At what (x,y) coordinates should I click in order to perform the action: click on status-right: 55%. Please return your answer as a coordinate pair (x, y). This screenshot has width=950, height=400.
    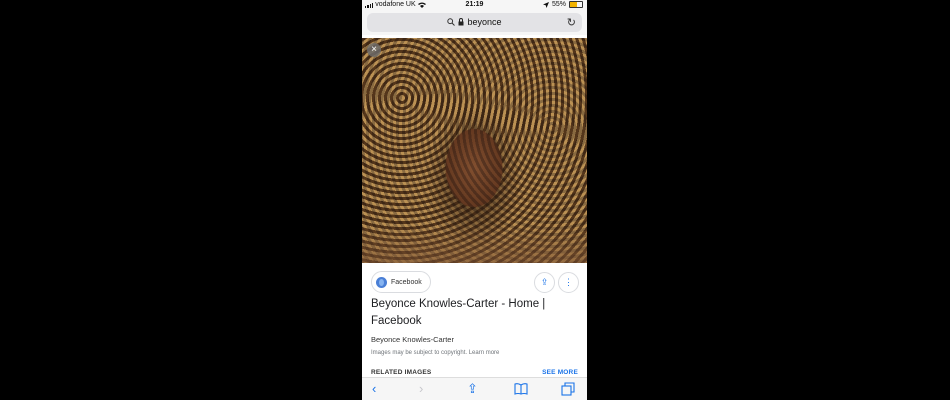
    Looking at the image, I should click on (562, 4).